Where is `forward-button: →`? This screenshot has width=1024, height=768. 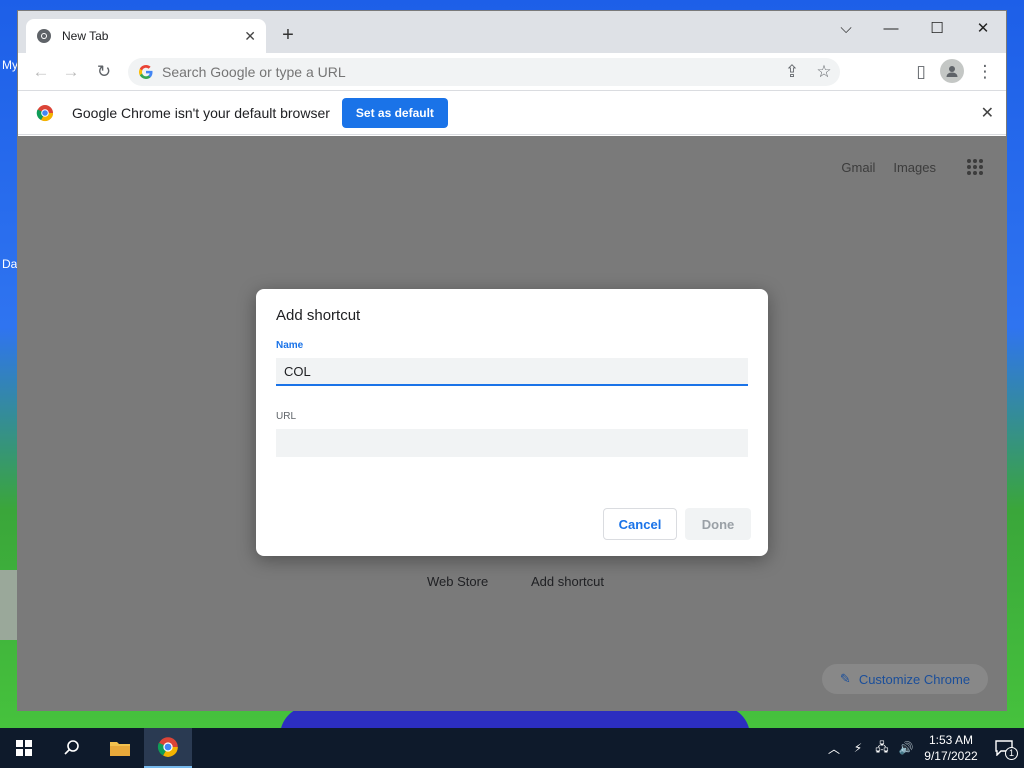 forward-button: → is located at coordinates (71, 72).